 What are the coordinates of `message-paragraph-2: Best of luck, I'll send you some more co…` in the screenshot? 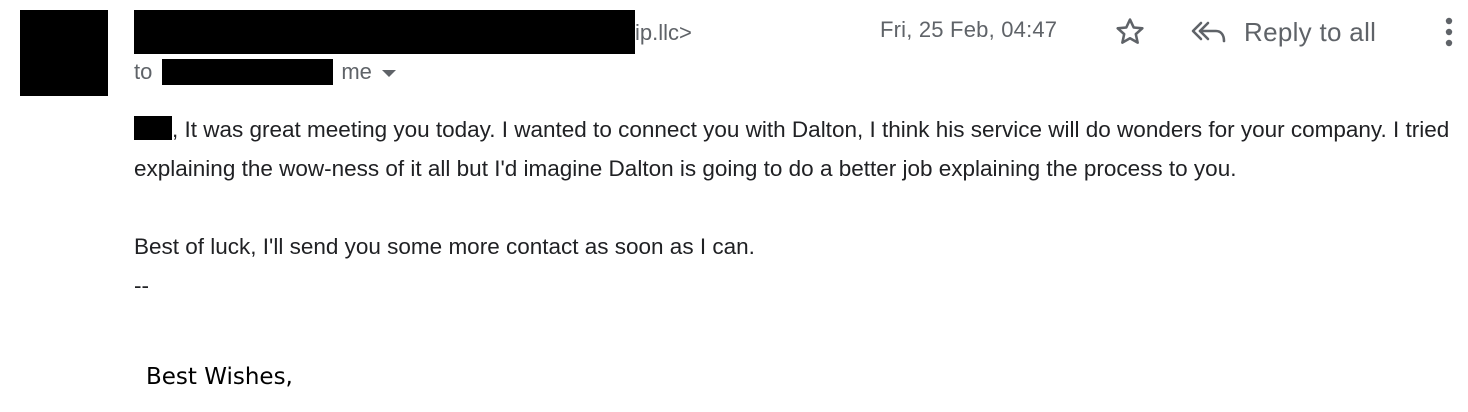 It's located at (444, 246).